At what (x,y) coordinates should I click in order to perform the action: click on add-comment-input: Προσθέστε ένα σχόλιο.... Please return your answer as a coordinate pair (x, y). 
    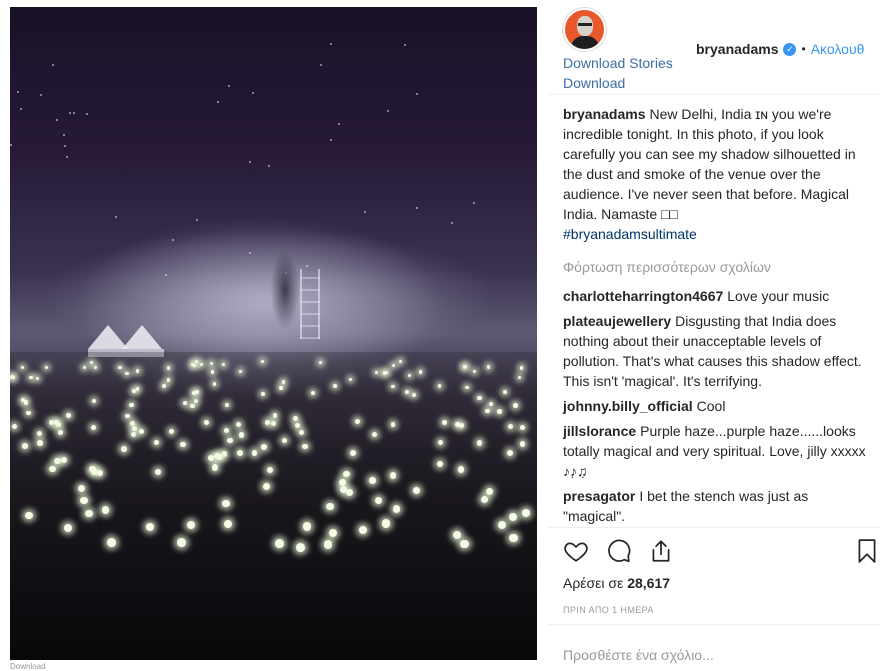
    Looking at the image, I should click on (638, 655).